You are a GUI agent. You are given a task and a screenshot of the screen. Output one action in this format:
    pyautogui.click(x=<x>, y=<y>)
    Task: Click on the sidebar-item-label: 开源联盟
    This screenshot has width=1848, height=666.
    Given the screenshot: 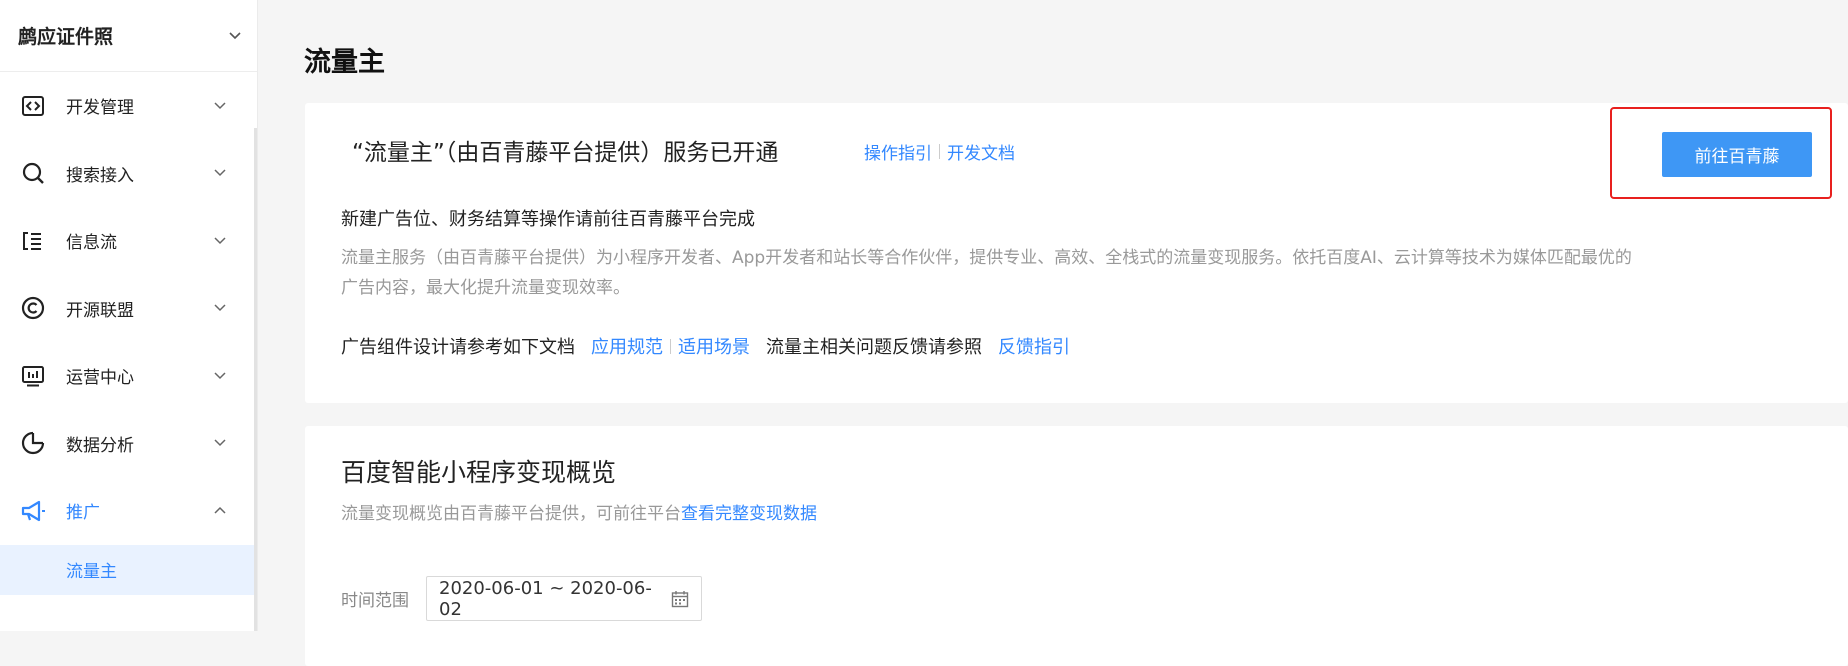 What is the action you would take?
    pyautogui.click(x=100, y=310)
    